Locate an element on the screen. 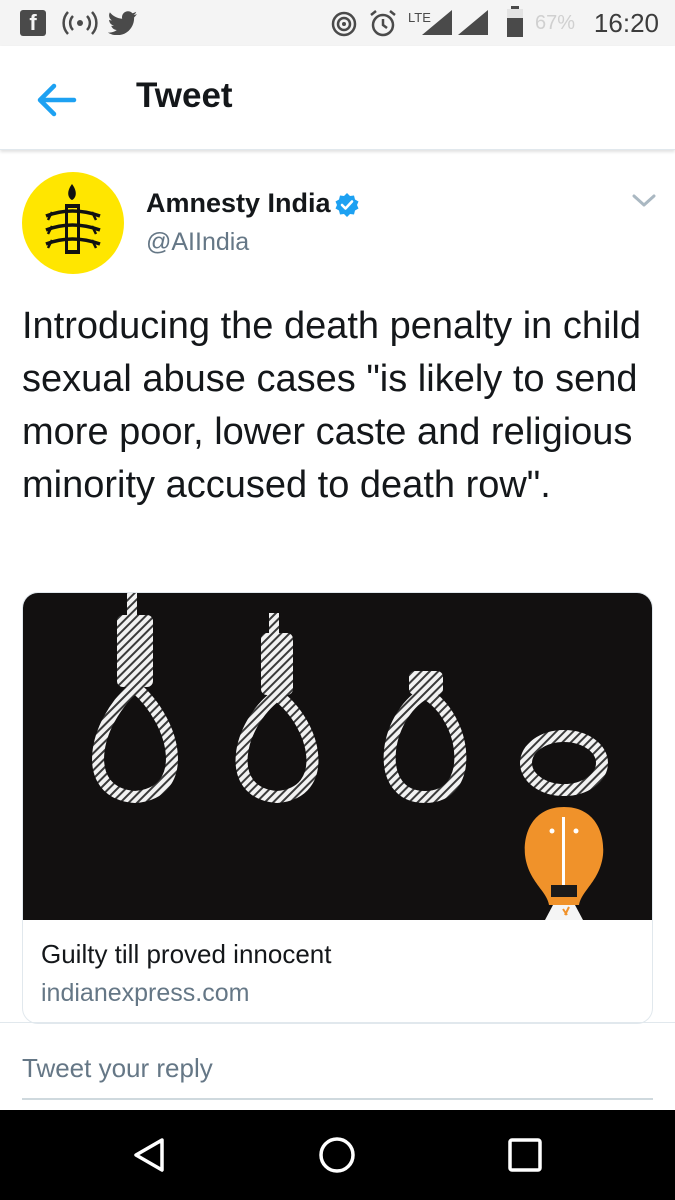 This screenshot has height=1200, width=675. card-title: Guilty till proved innocent is located at coordinates (186, 954).